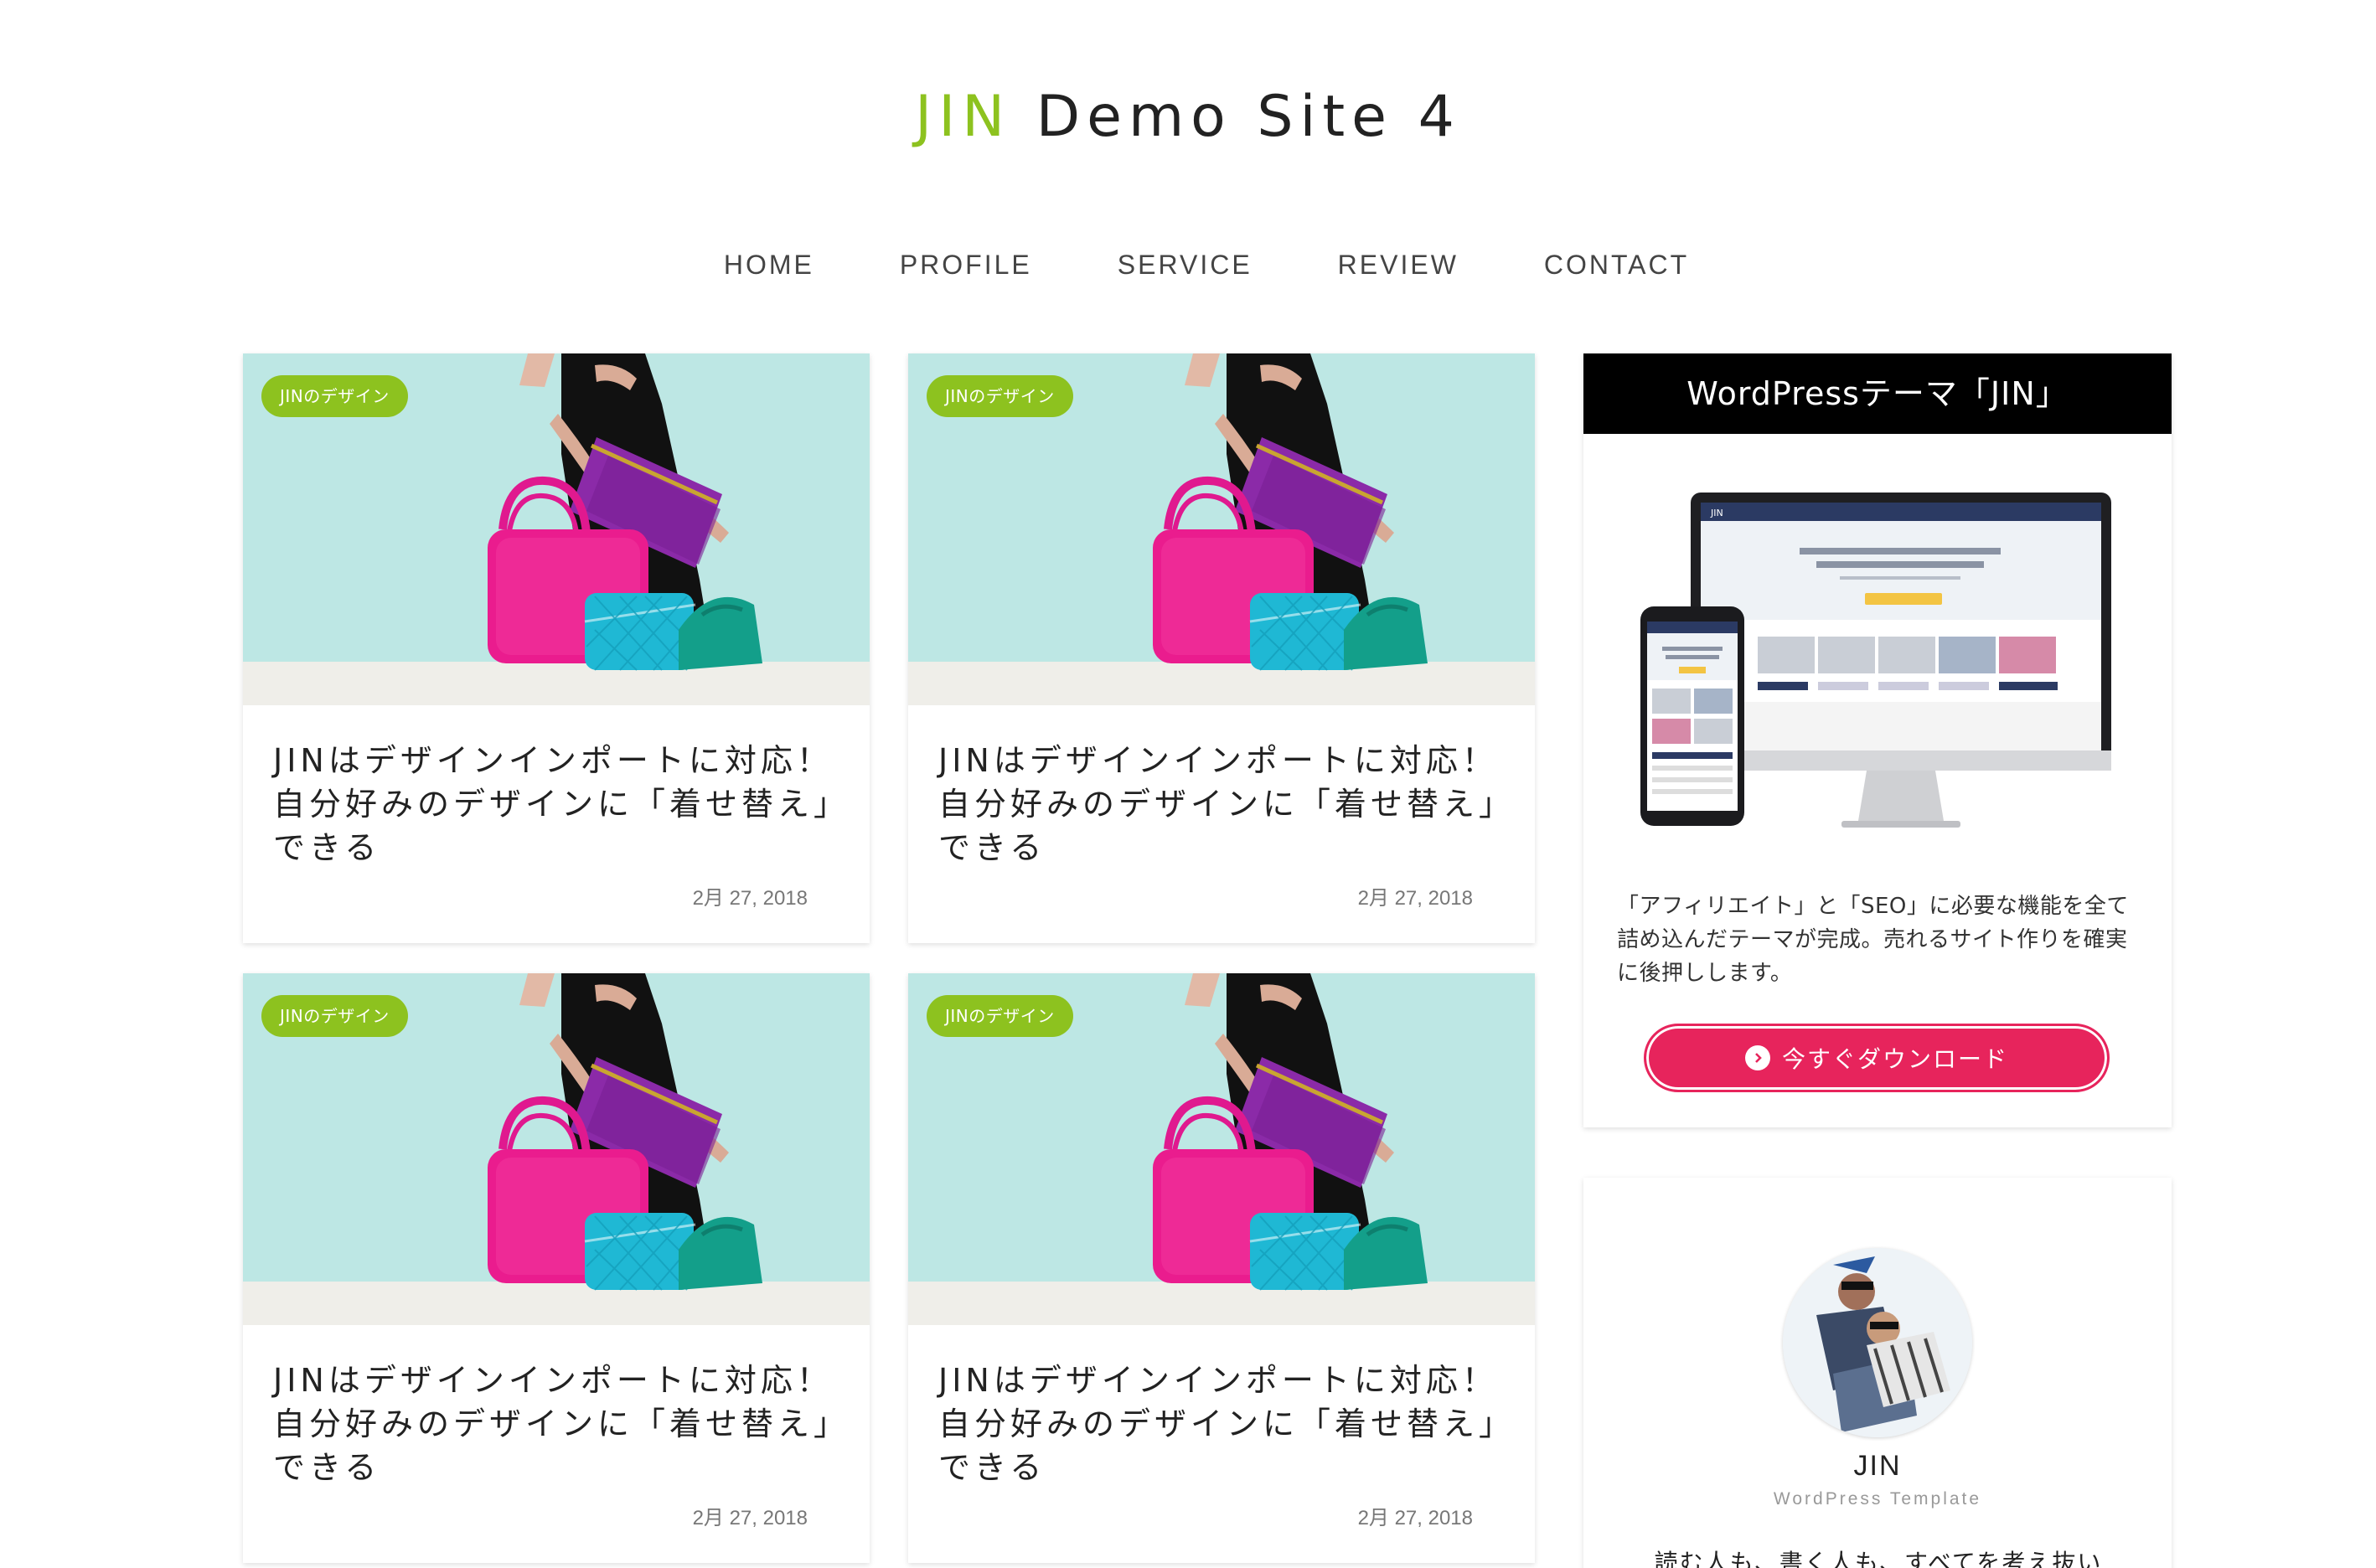 The width and height of the screenshot is (2376, 1568). I want to click on nav-profile: PROFILE, so click(966, 265).